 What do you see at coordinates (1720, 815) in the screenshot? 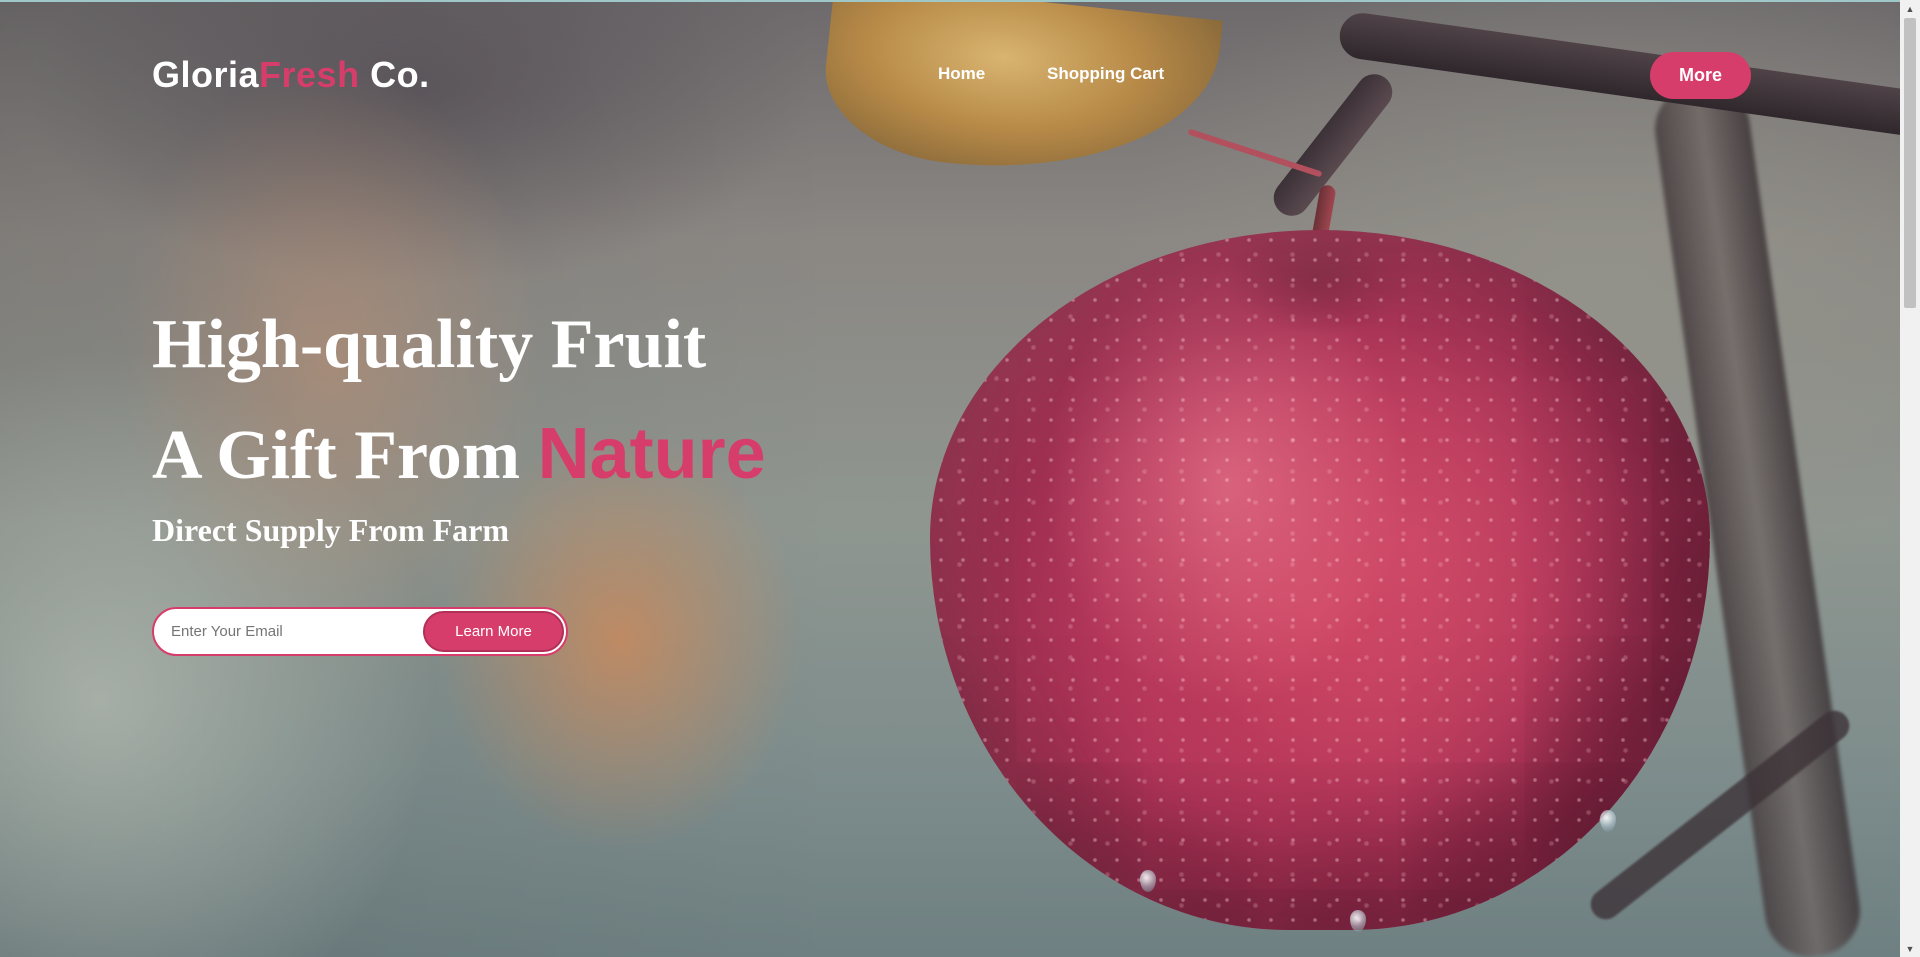
I see `tree-branch-lower` at bounding box center [1720, 815].